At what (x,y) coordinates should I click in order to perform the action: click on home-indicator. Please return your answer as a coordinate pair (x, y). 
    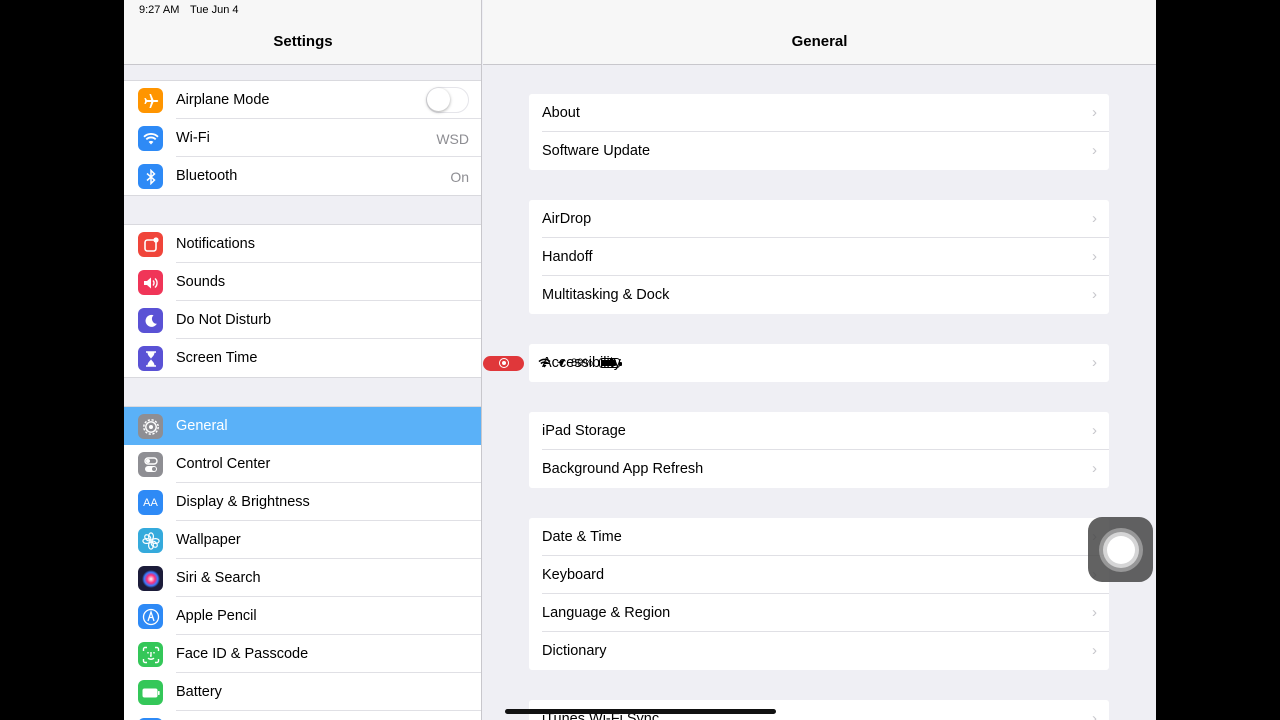
    Looking at the image, I should click on (640, 711).